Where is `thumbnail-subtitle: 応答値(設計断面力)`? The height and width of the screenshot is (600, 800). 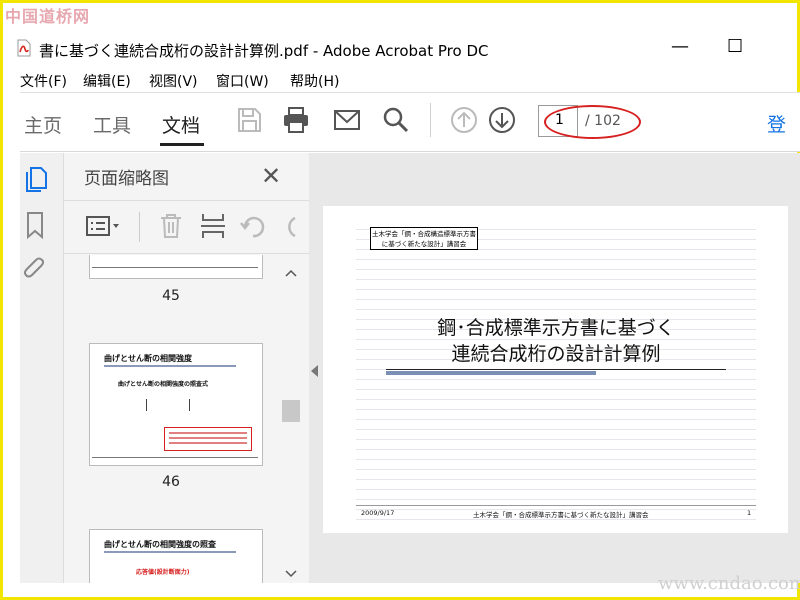 thumbnail-subtitle: 応答値(設計断面力) is located at coordinates (163, 572).